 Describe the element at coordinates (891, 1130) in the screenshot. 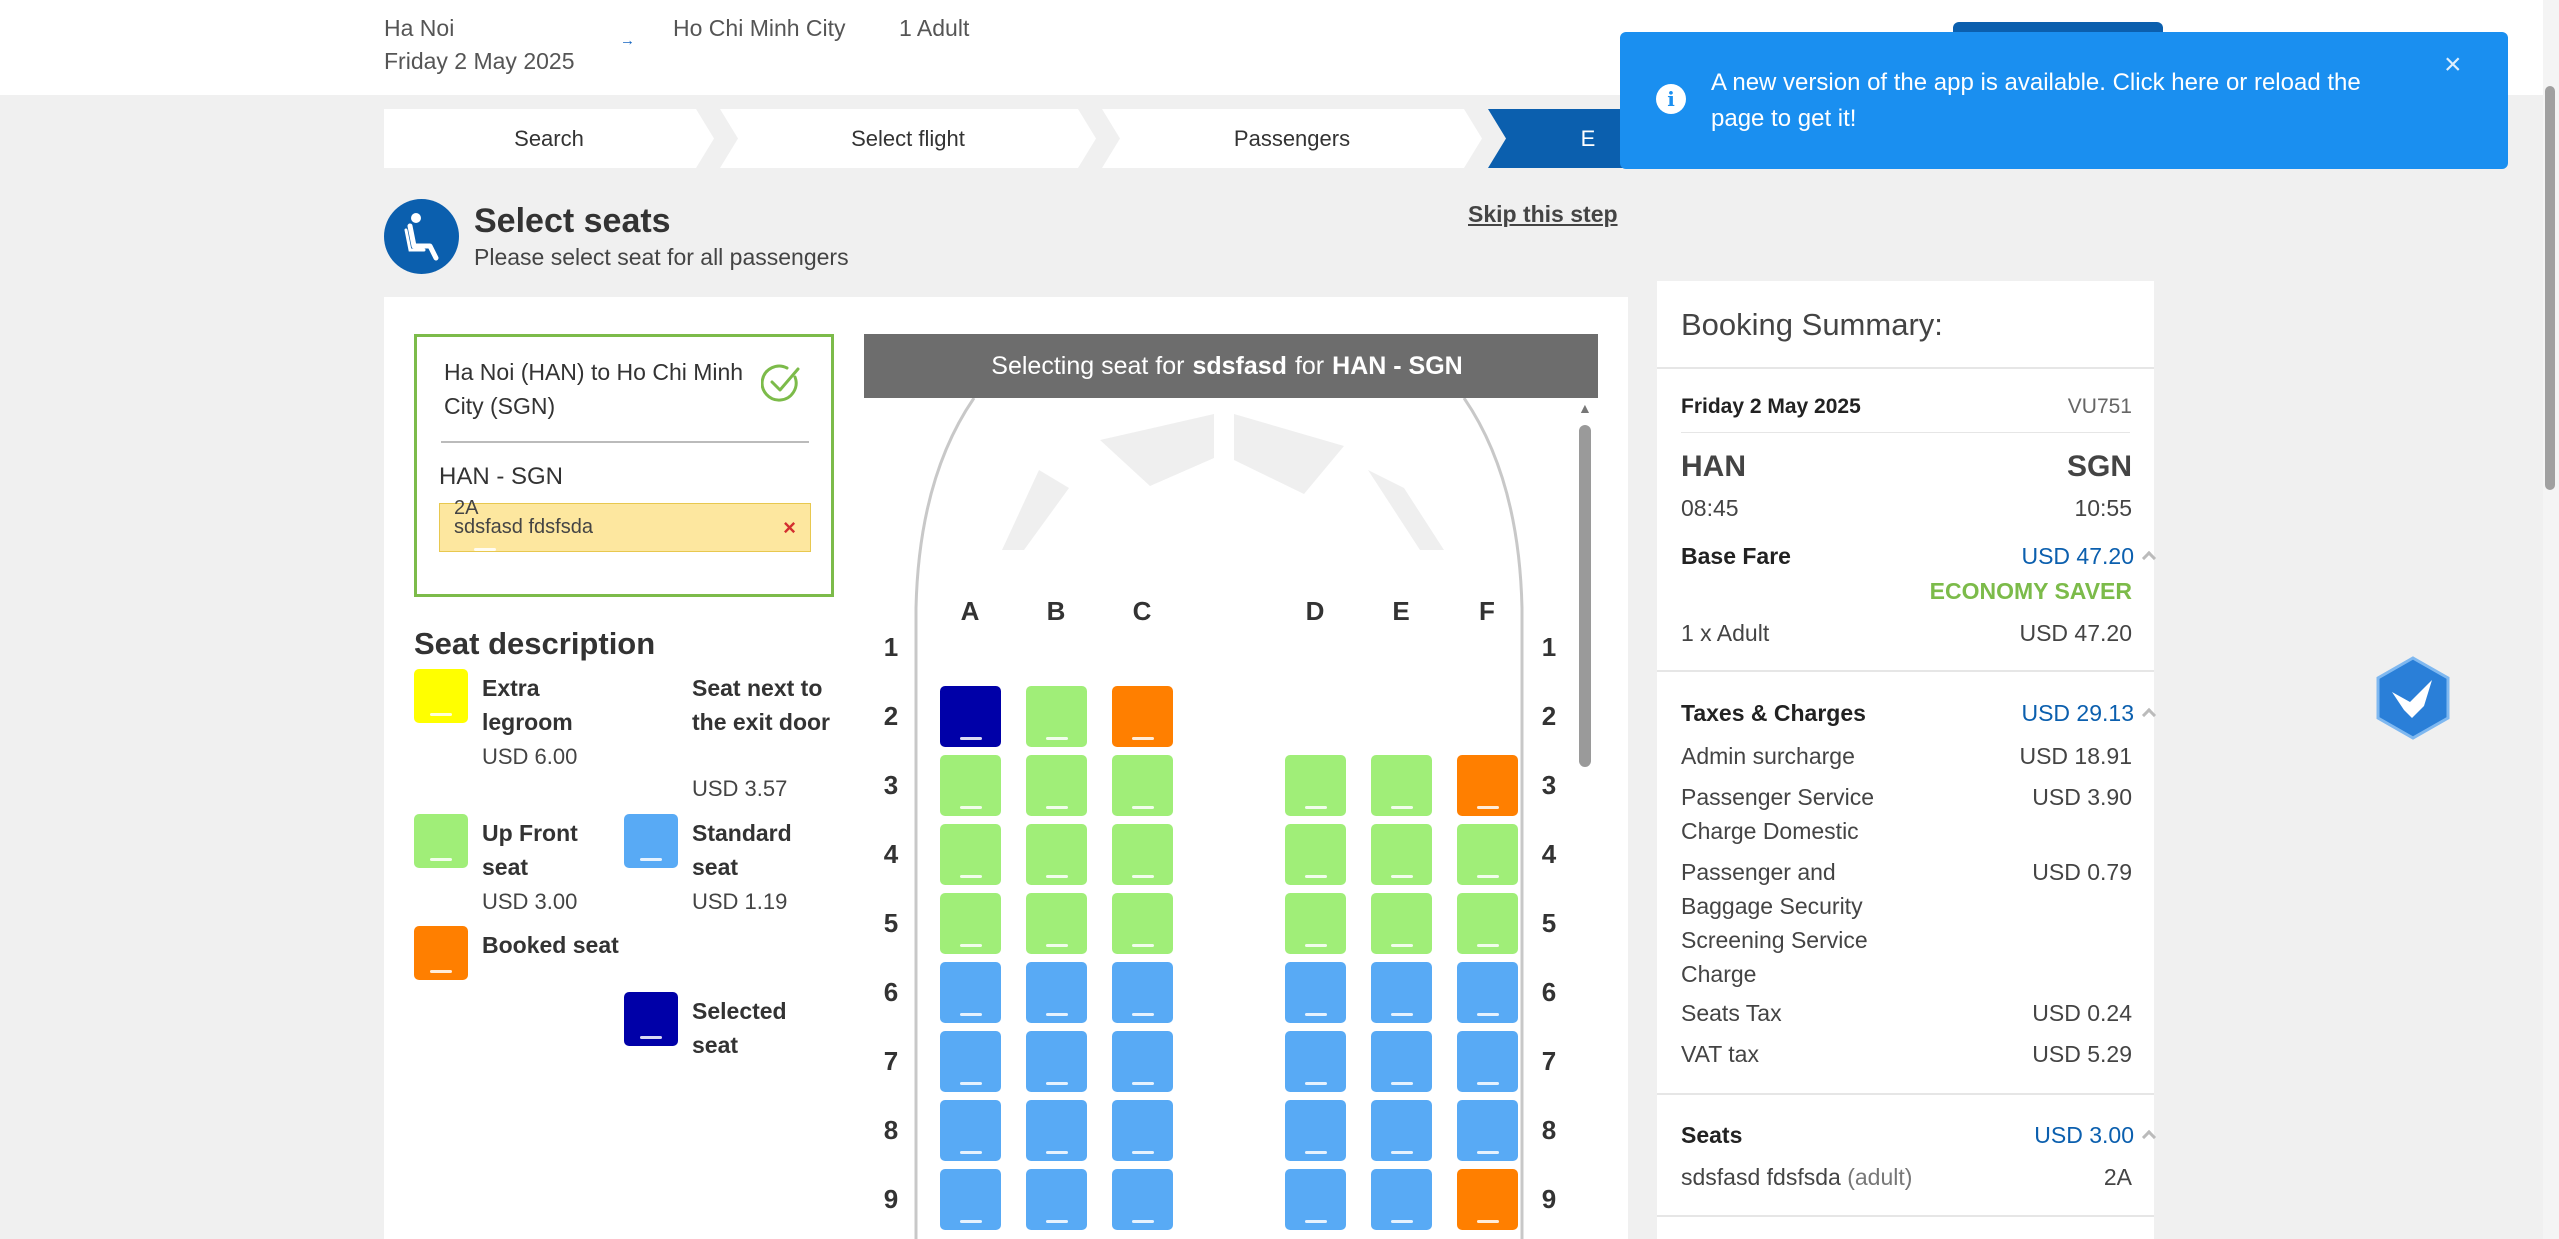

I see `seat-row-number: 8` at that location.